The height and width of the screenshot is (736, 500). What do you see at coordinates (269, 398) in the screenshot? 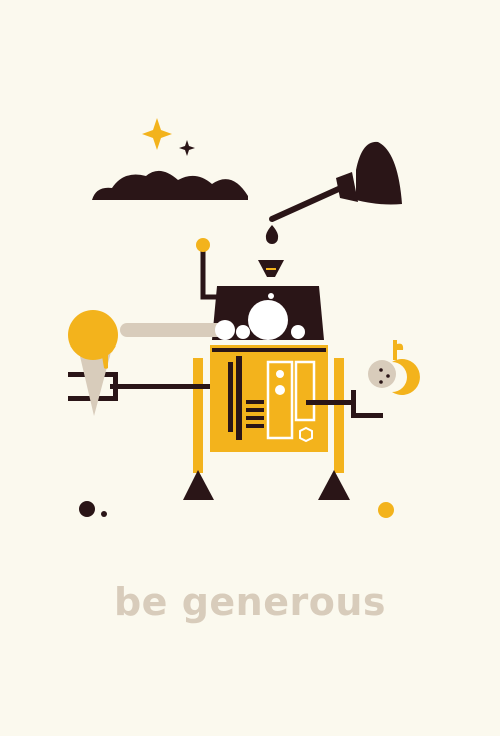
I see `robot-body` at bounding box center [269, 398].